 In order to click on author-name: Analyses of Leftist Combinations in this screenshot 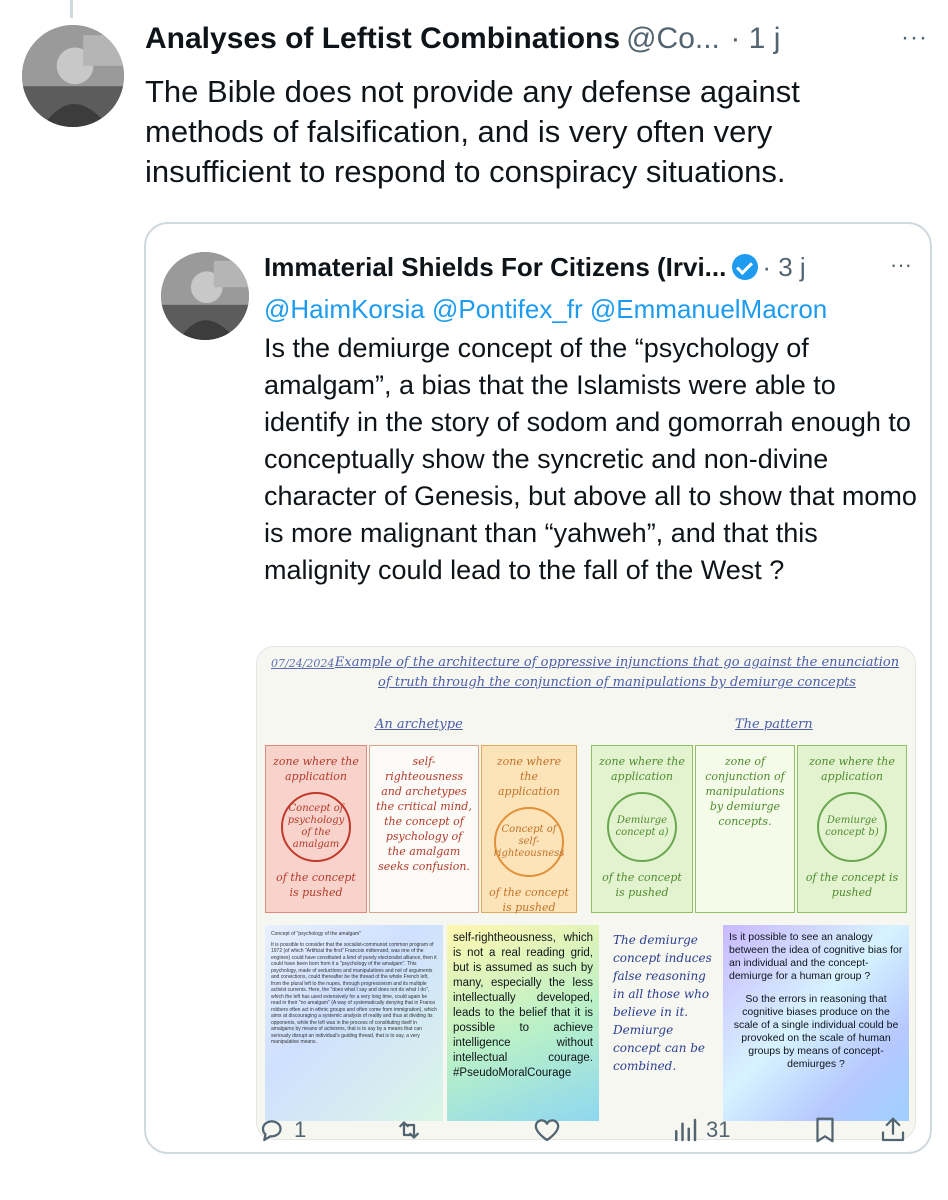, I will do `click(382, 38)`.